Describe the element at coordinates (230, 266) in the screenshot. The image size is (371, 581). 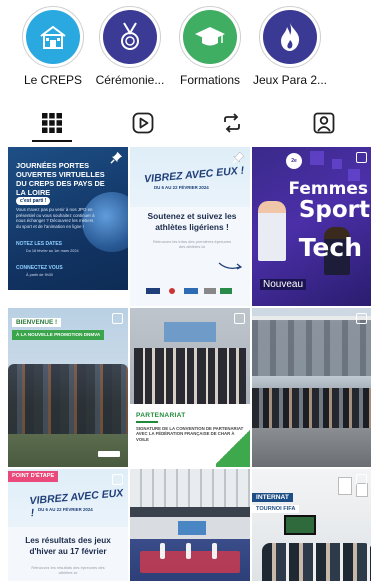
I see `arrow-icon` at that location.